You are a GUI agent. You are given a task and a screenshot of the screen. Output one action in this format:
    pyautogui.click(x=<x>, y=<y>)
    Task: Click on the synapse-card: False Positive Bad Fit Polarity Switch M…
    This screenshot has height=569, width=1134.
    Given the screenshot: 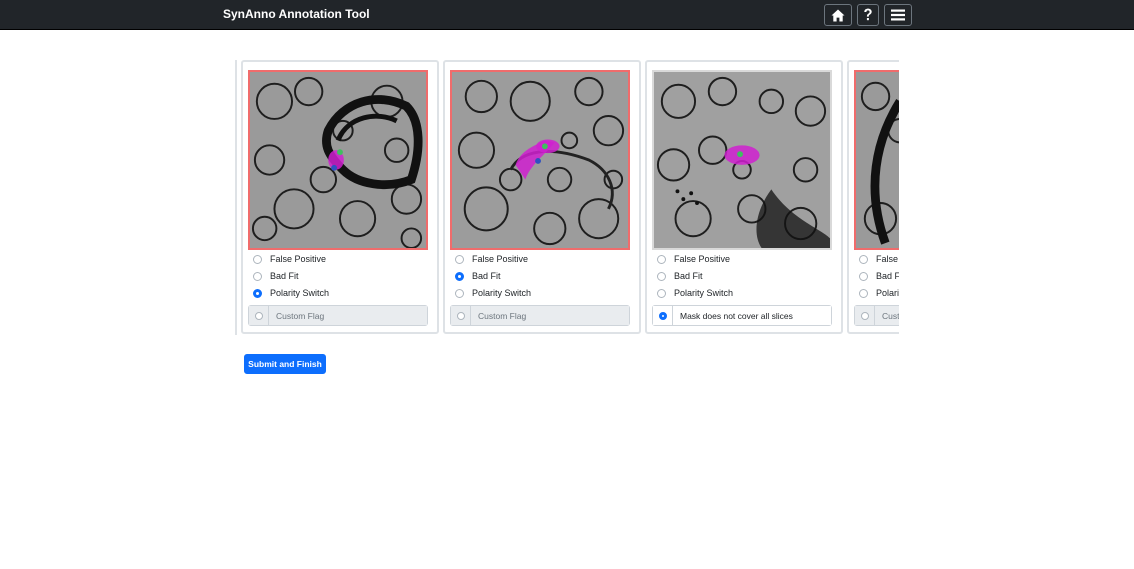 What is the action you would take?
    pyautogui.click(x=744, y=197)
    